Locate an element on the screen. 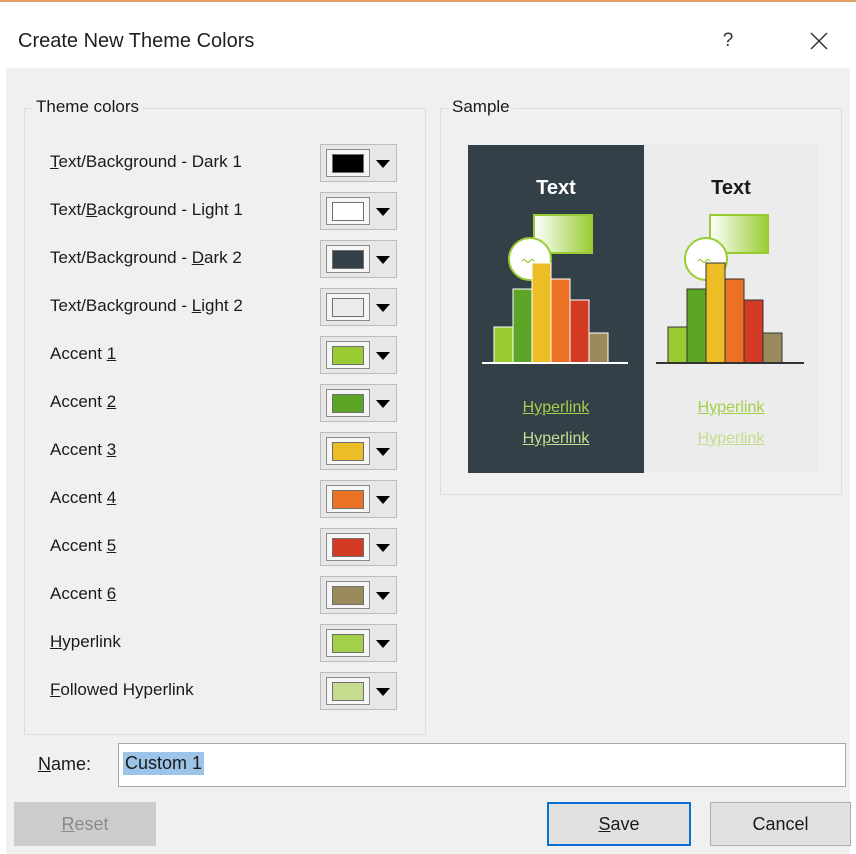 Image resolution: width=856 pixels, height=854 pixels. sample-light-shapes is located at coordinates (730, 289).